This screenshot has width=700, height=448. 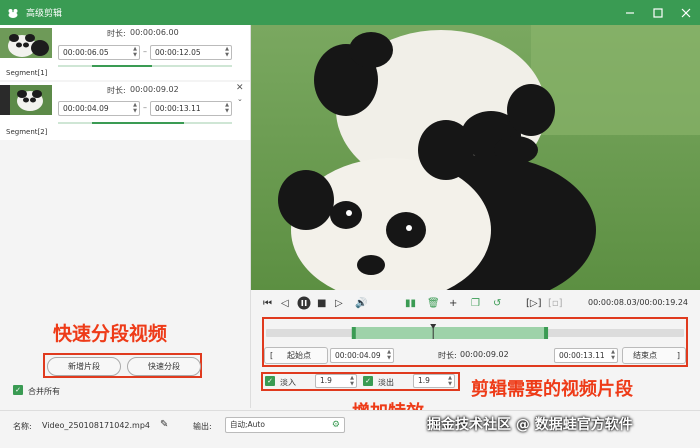 I want to click on chevron-down-icon: ⌄, so click(x=240, y=99).